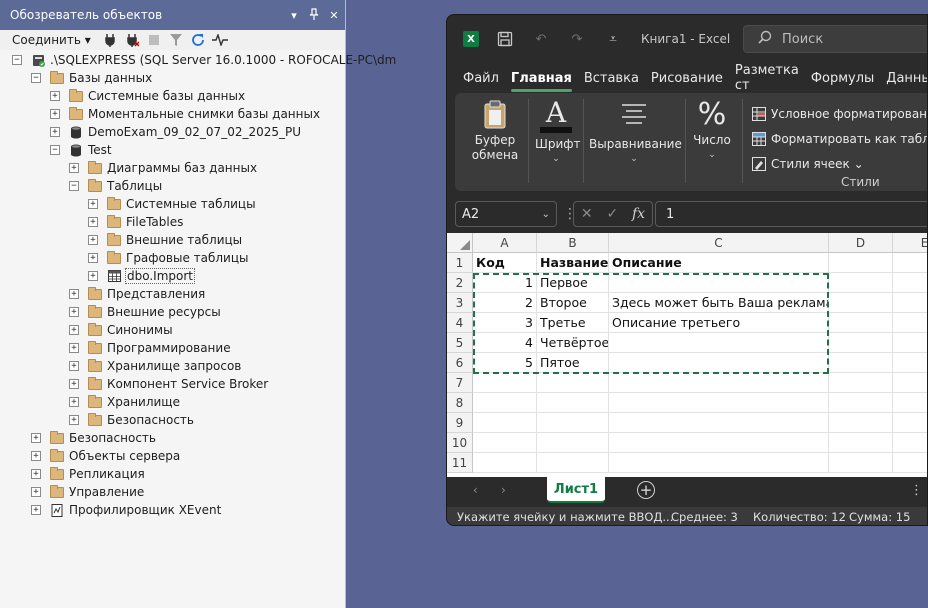 The image size is (928, 608). I want to click on column-header-e: E, so click(910, 243).